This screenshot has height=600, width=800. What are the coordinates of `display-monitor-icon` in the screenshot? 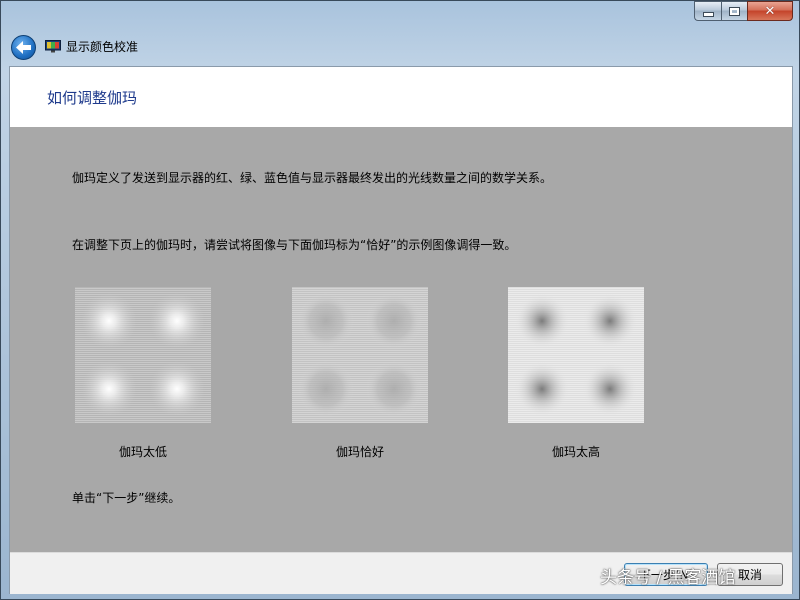 It's located at (53, 46).